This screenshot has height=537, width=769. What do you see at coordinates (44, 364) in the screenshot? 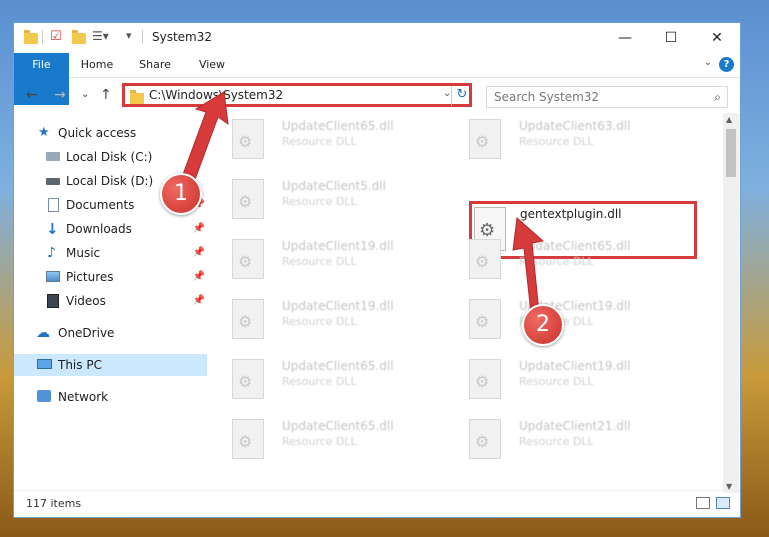
I see `computer-icon` at bounding box center [44, 364].